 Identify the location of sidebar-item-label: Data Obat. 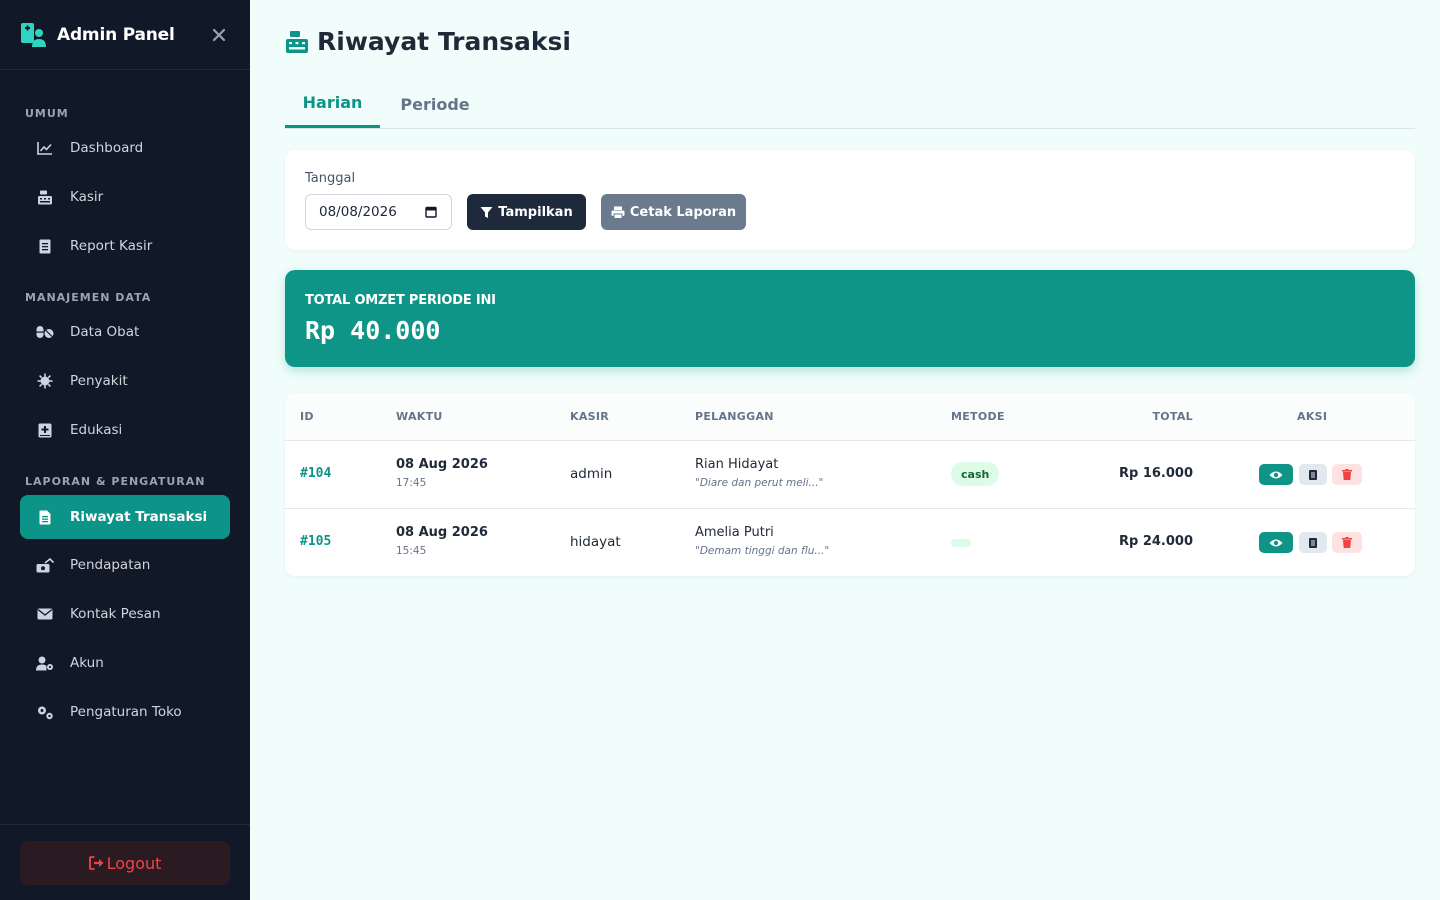
(105, 332).